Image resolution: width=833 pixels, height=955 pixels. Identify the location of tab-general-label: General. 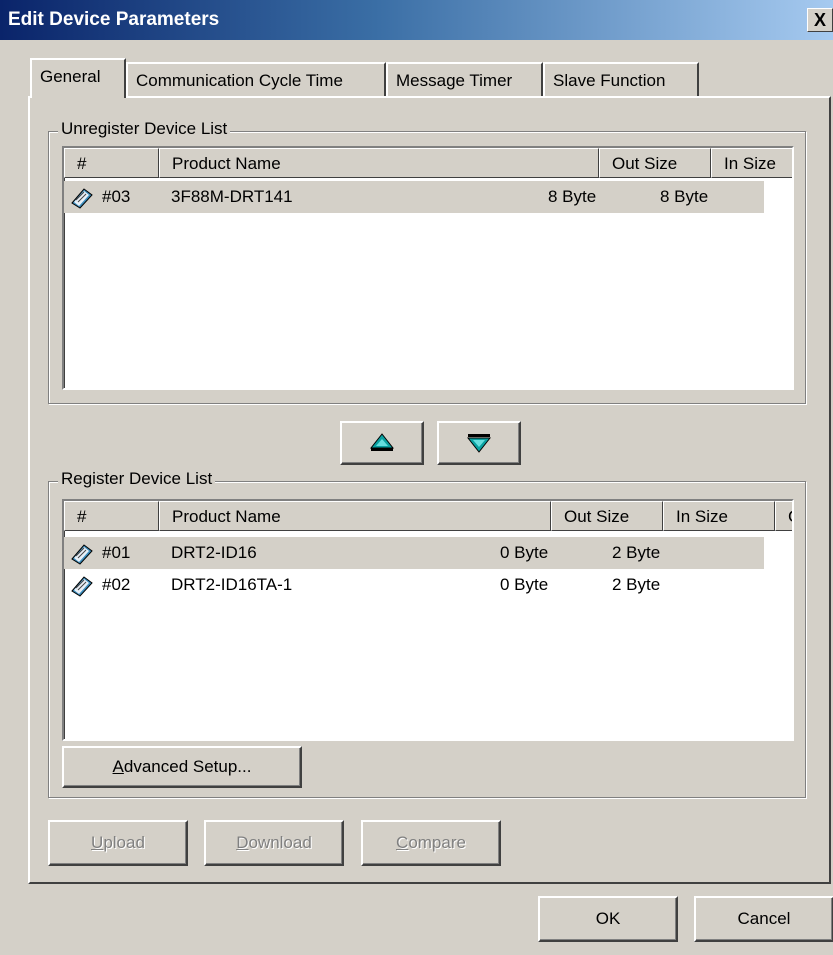
(70, 76).